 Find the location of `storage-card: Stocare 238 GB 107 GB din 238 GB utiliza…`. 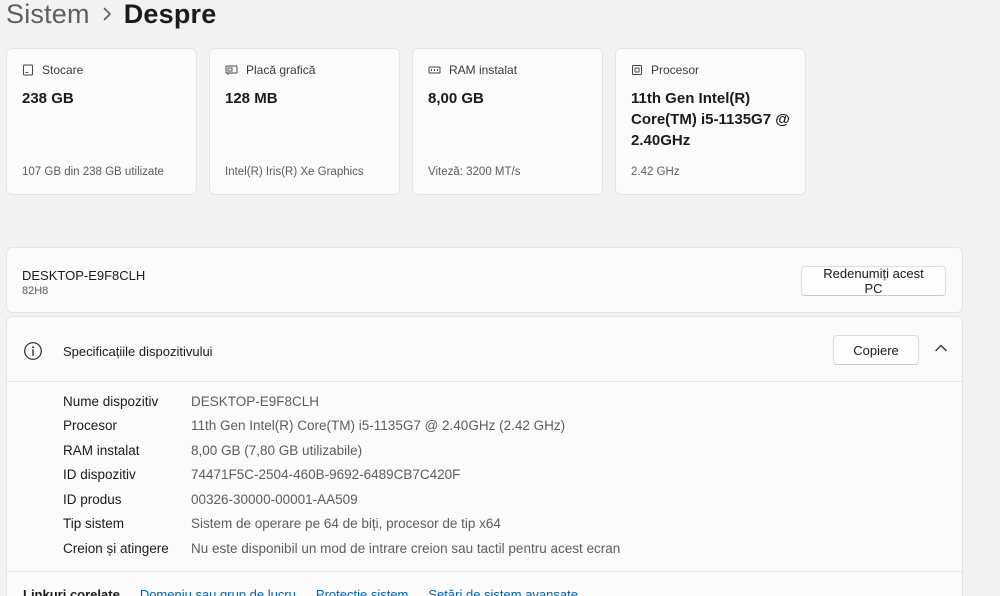

storage-card: Stocare 238 GB 107 GB din 238 GB utiliza… is located at coordinates (101, 121).